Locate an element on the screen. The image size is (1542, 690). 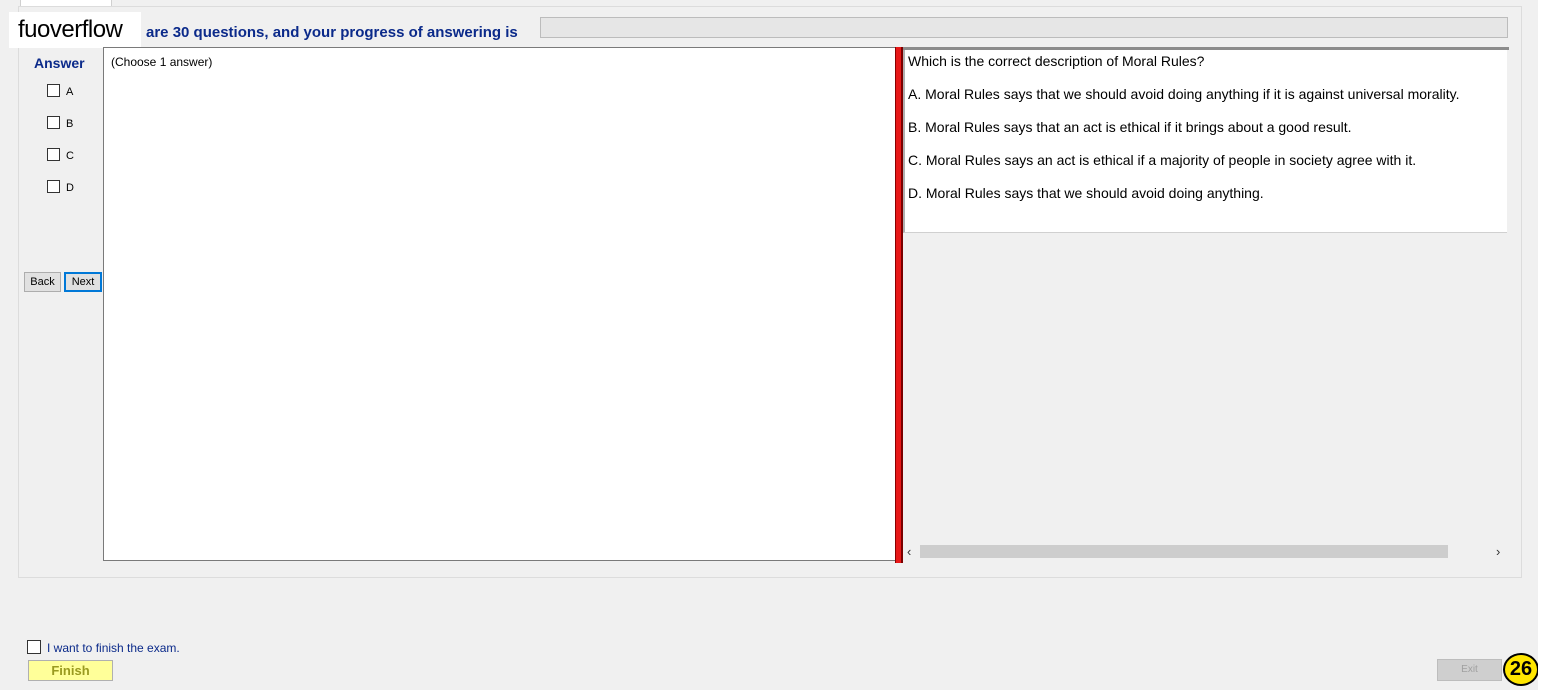
finish-confirm-label: I want to finish the exam. is located at coordinates (113, 648).